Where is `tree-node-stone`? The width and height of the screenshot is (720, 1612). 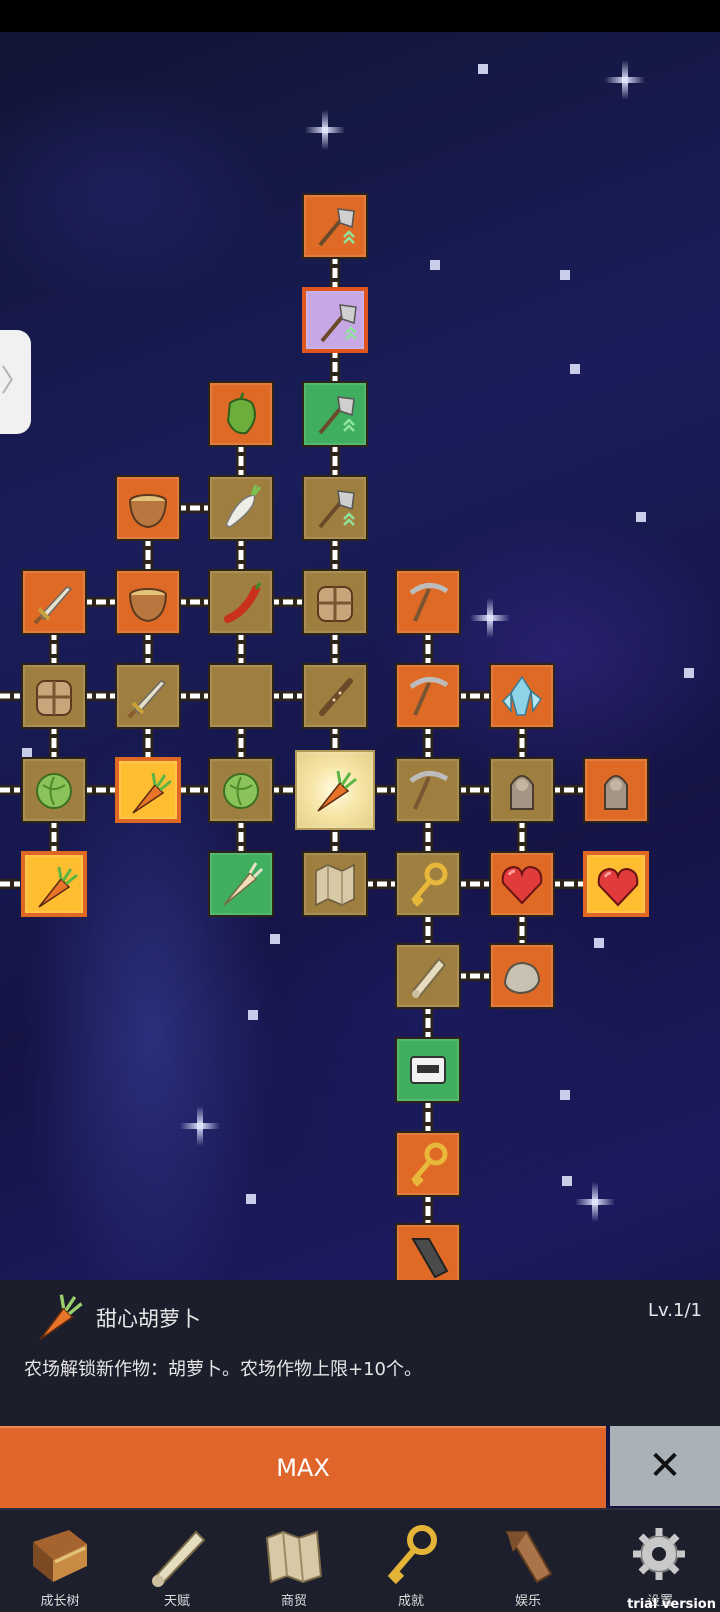
tree-node-stone is located at coordinates (522, 976).